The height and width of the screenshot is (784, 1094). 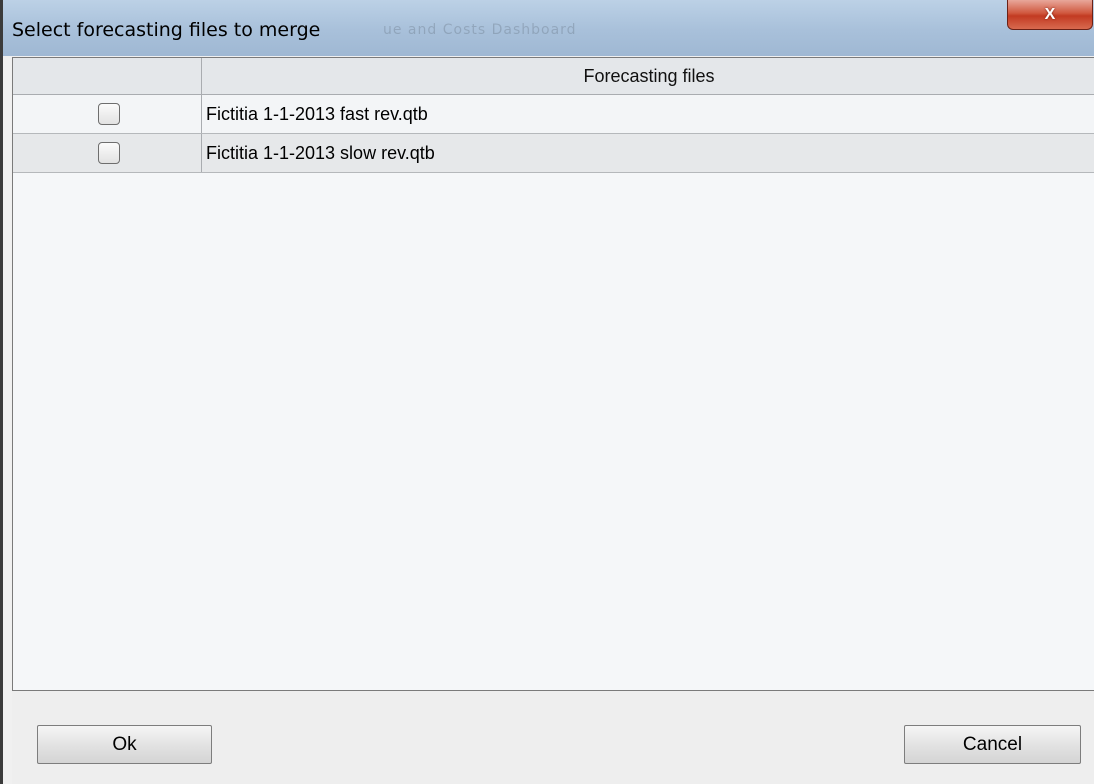 I want to click on close-icon: X, so click(x=1050, y=14).